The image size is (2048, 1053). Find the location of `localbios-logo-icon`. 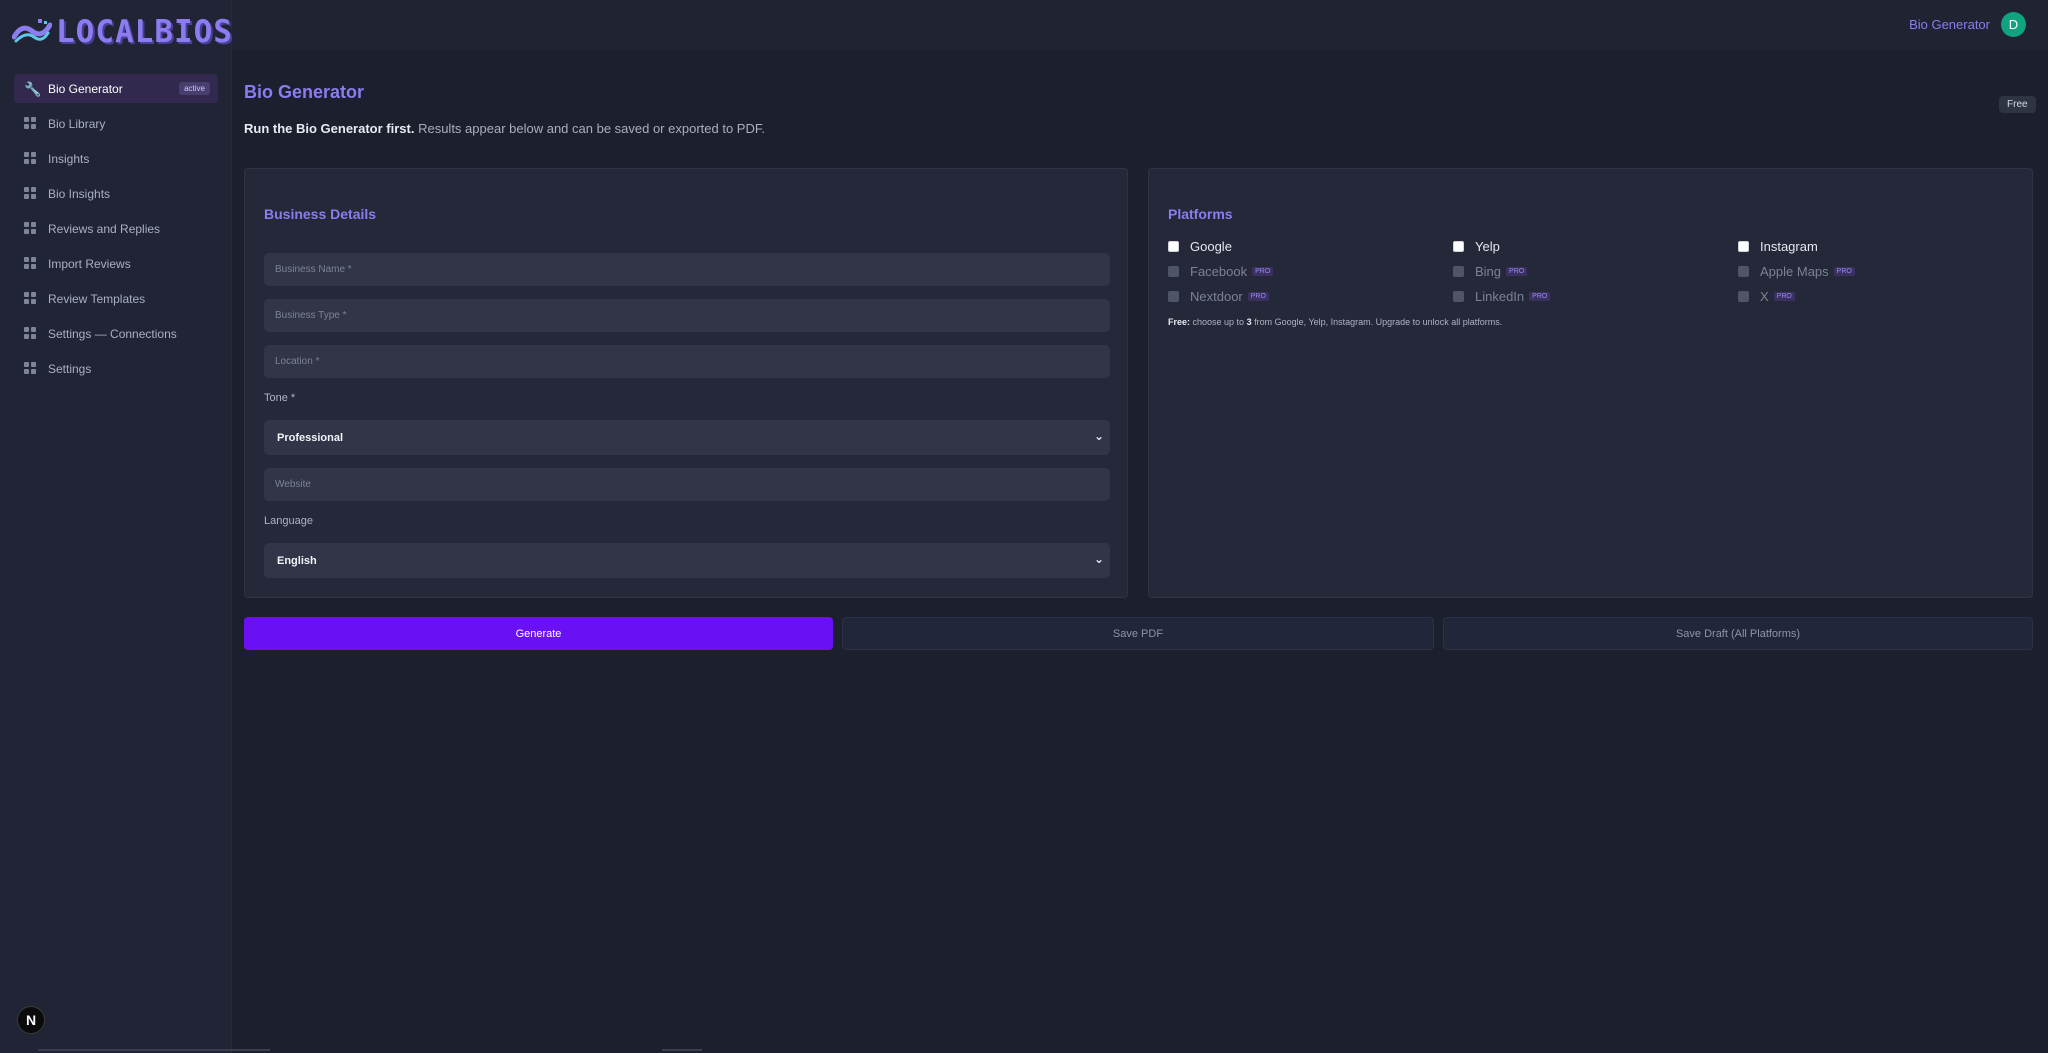

localbios-logo-icon is located at coordinates (32, 31).